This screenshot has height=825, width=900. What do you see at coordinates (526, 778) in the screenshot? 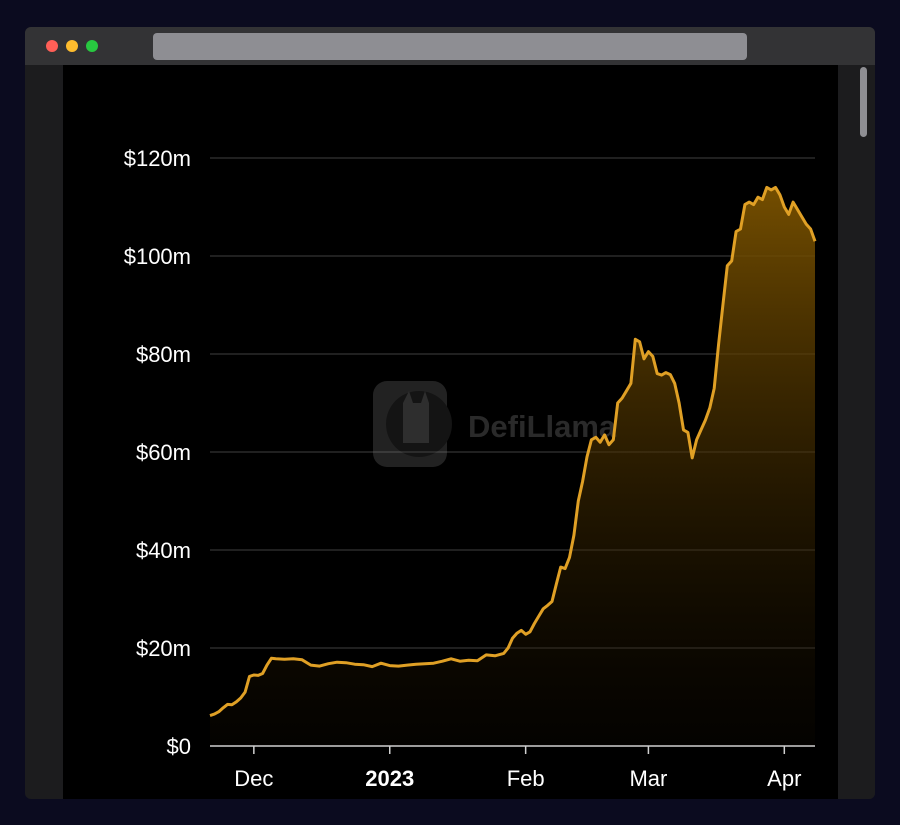
I see `x-tick-label: Feb` at bounding box center [526, 778].